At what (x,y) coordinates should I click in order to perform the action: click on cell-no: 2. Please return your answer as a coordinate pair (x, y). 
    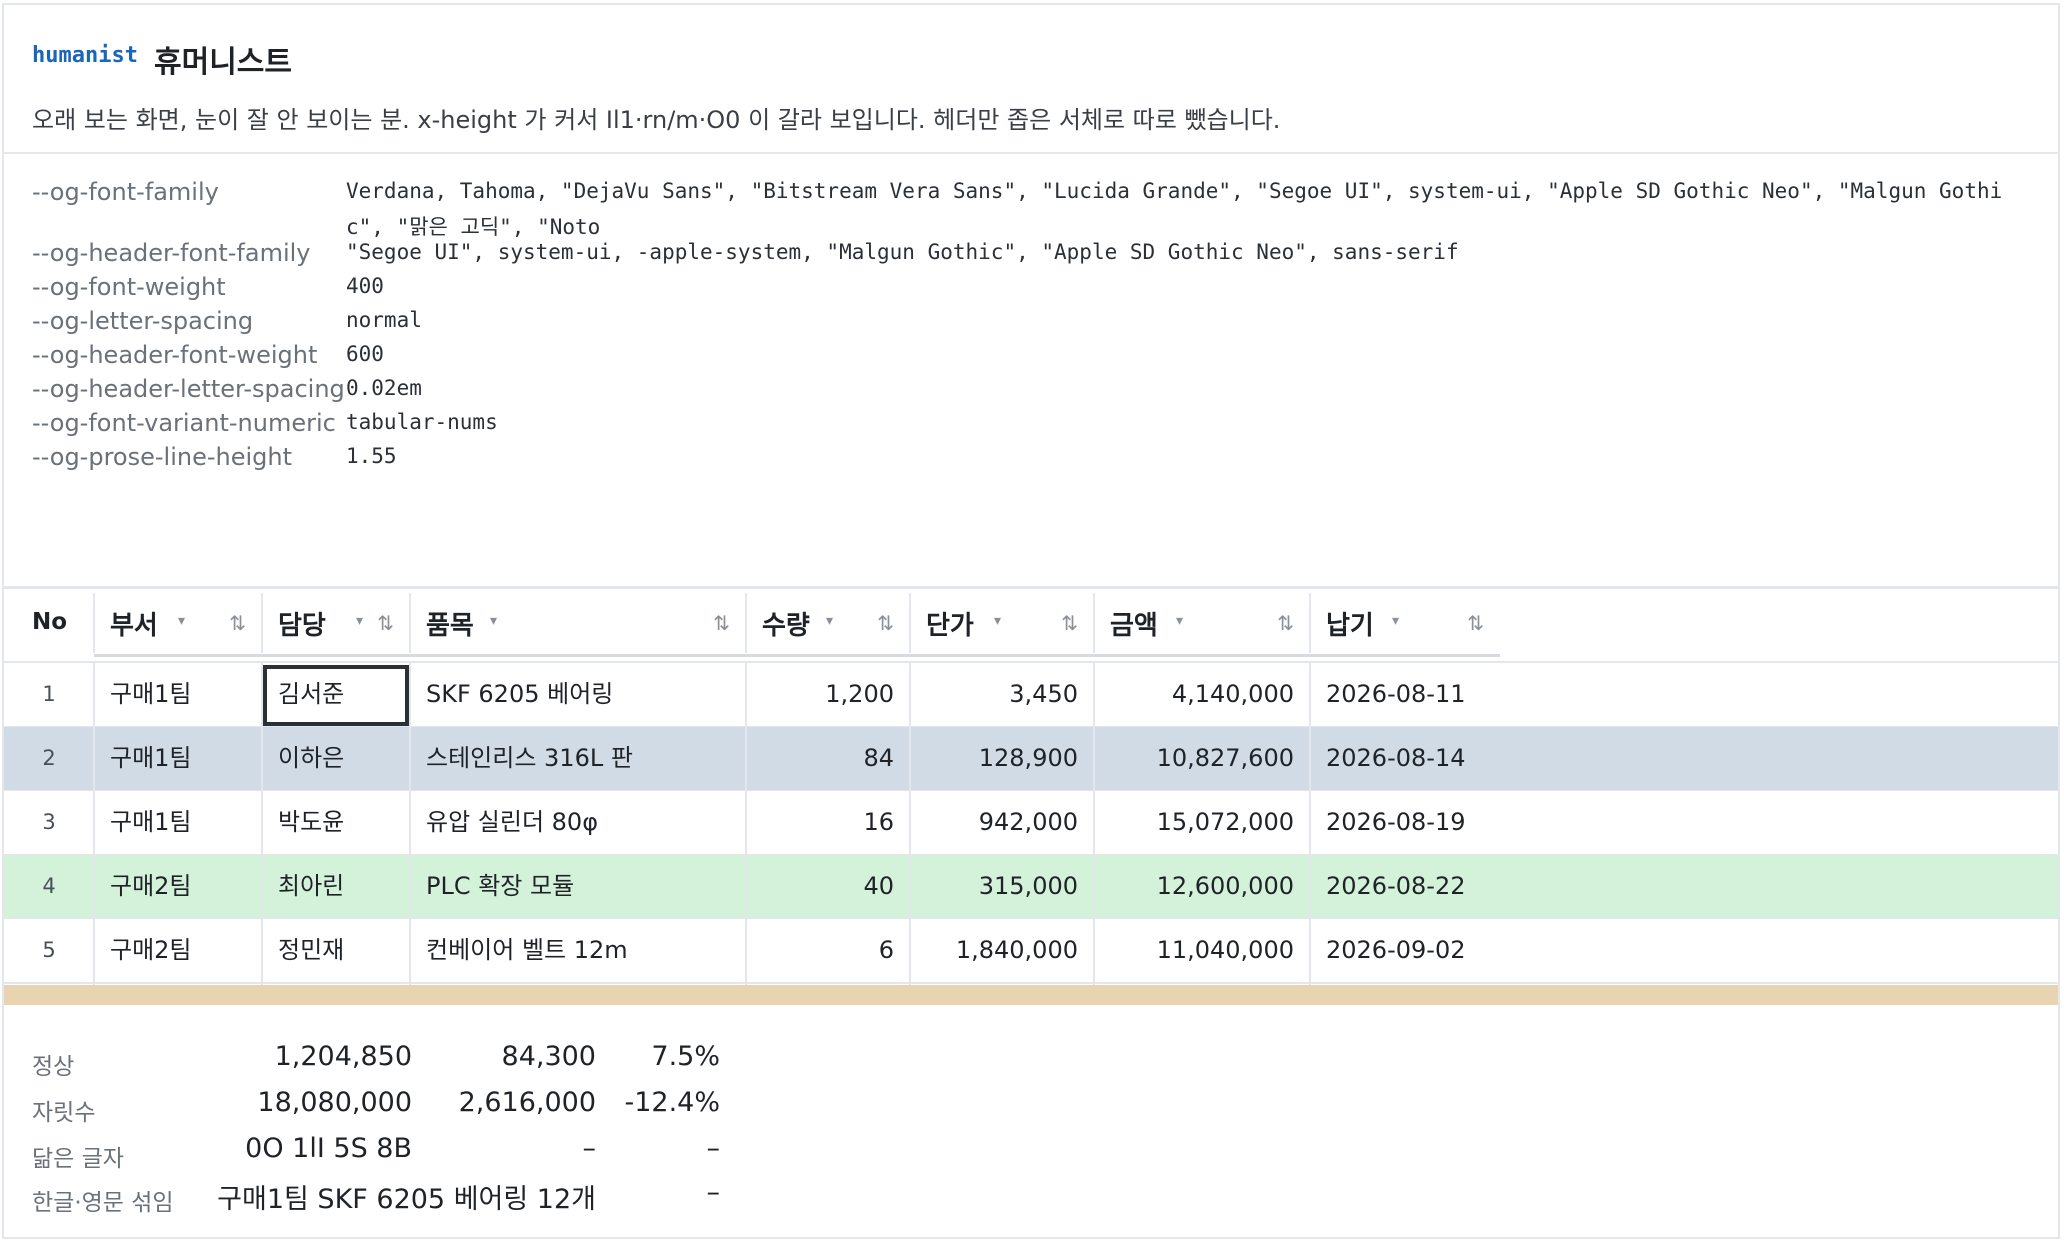
    Looking at the image, I should click on (49, 758).